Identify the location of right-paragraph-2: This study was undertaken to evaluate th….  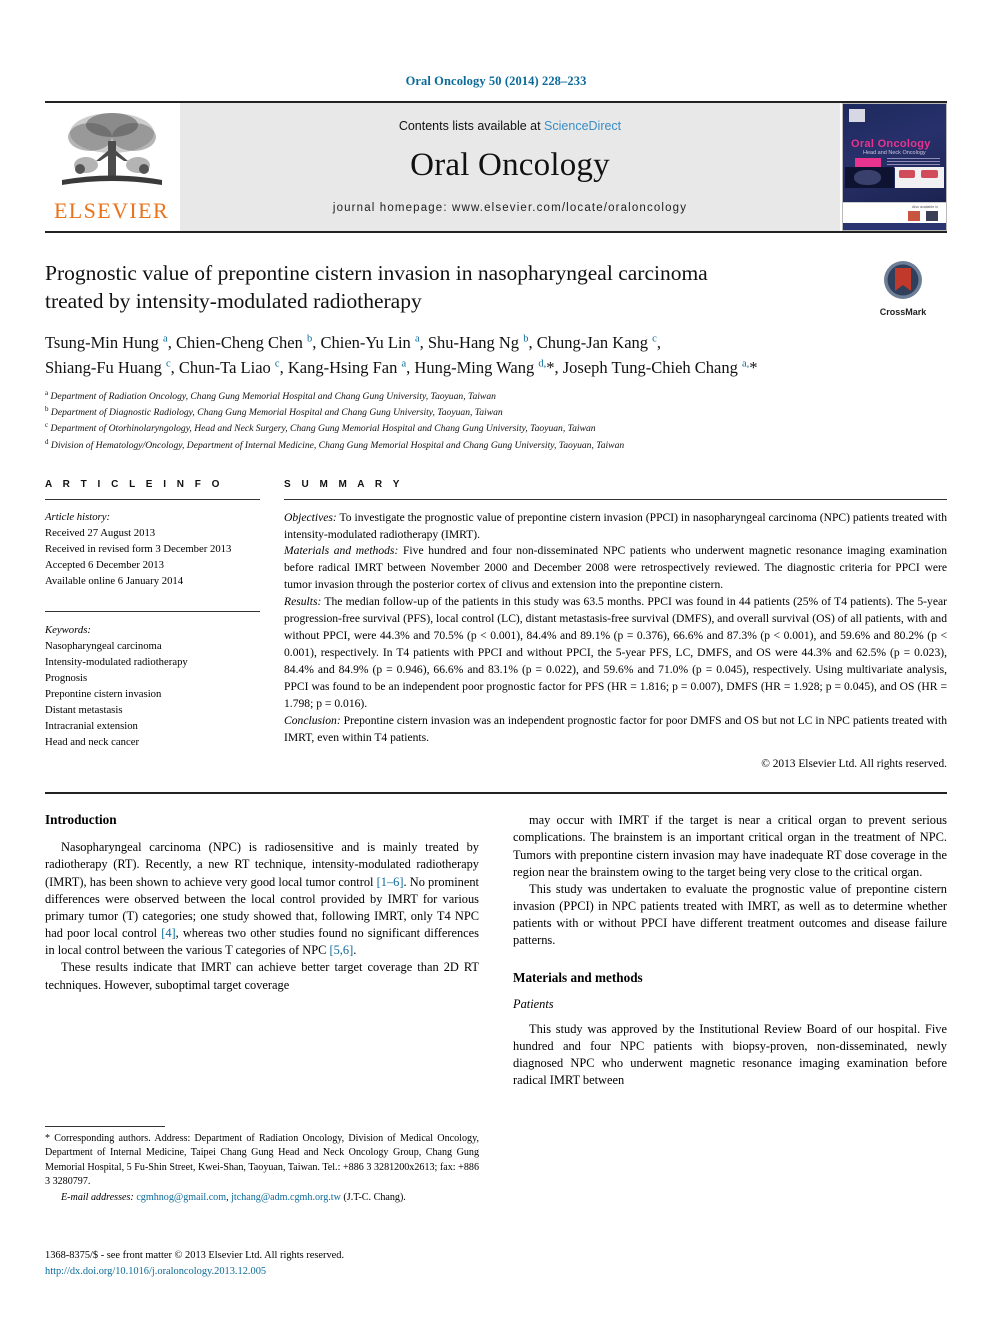
(730, 914).